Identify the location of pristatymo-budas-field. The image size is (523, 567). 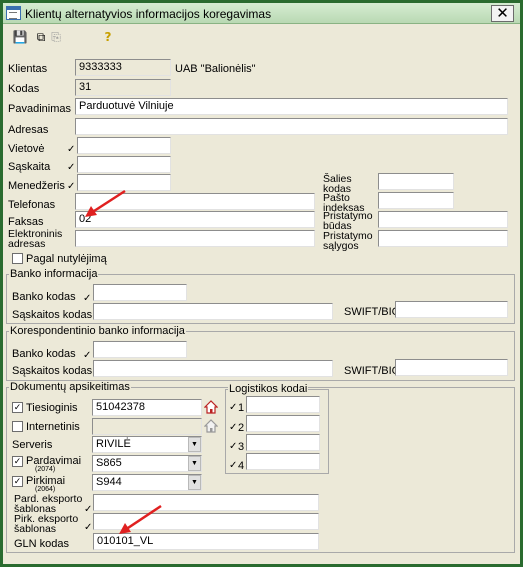
(443, 219).